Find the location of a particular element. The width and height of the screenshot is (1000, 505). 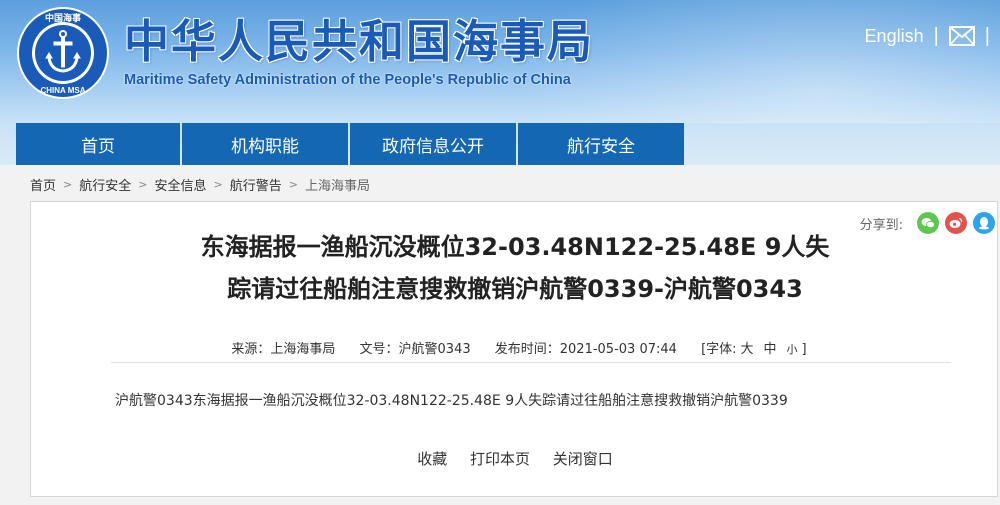

main-nav: 首页 机构职能 政府信息公开 航行安全 is located at coordinates (500, 144).